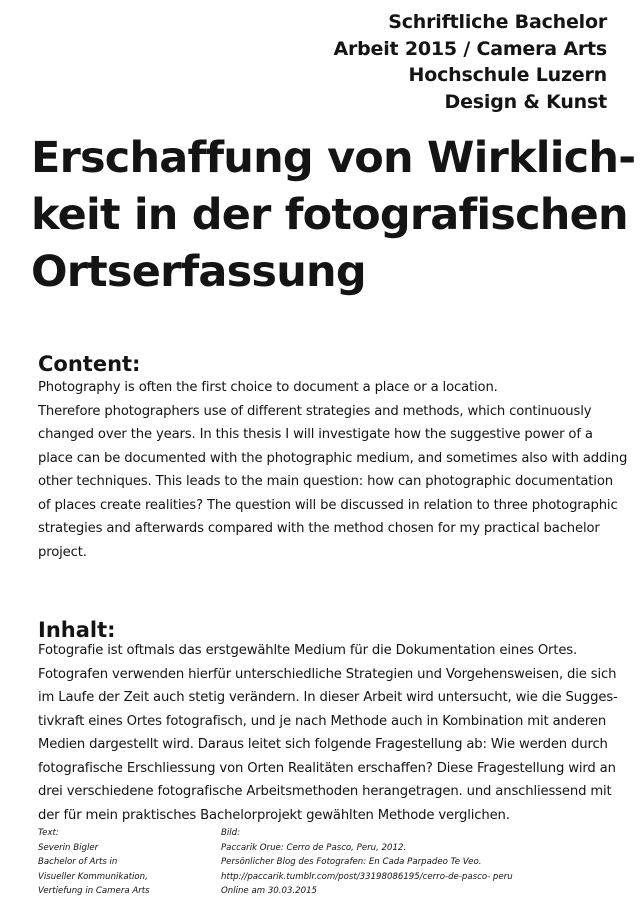  I want to click on content-heading: Content:, so click(89, 364).